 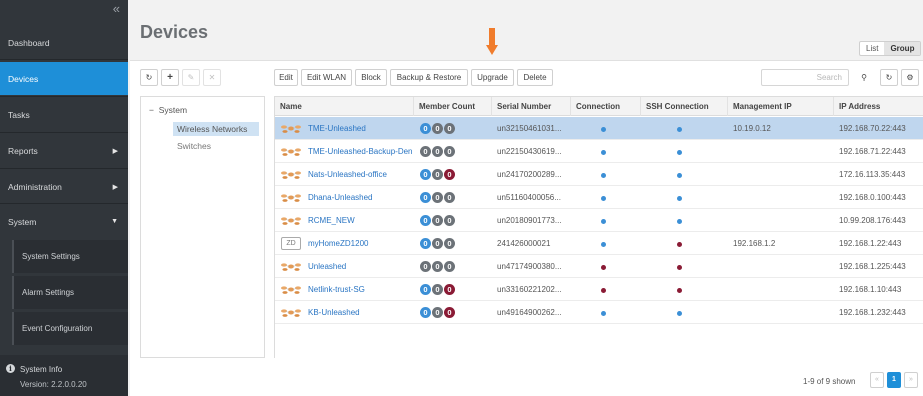 What do you see at coordinates (336, 289) in the screenshot?
I see `device-name-link: Netlink-trust-SG` at bounding box center [336, 289].